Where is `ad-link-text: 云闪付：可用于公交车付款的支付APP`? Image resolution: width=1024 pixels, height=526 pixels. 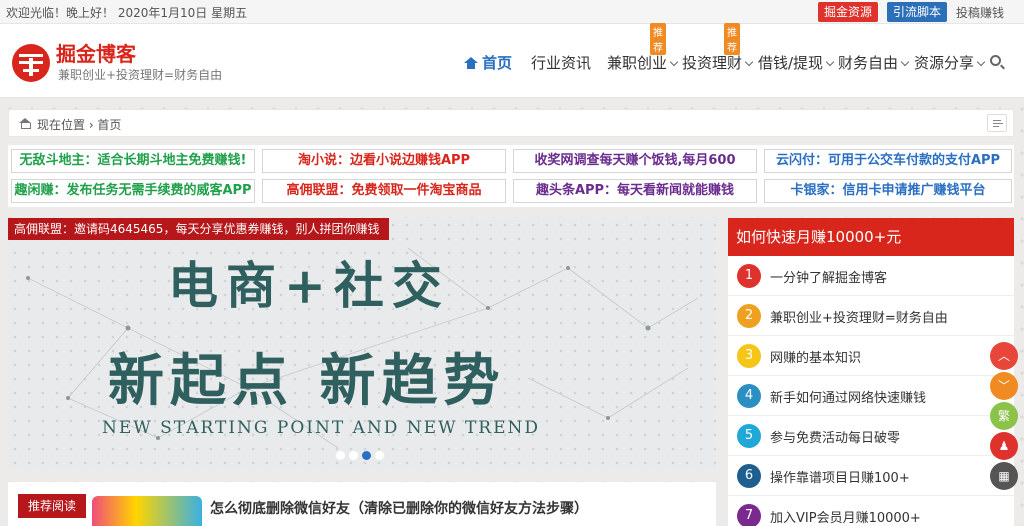
ad-link-text: 云闪付：可用于公交车付款的支付APP is located at coordinates (888, 160).